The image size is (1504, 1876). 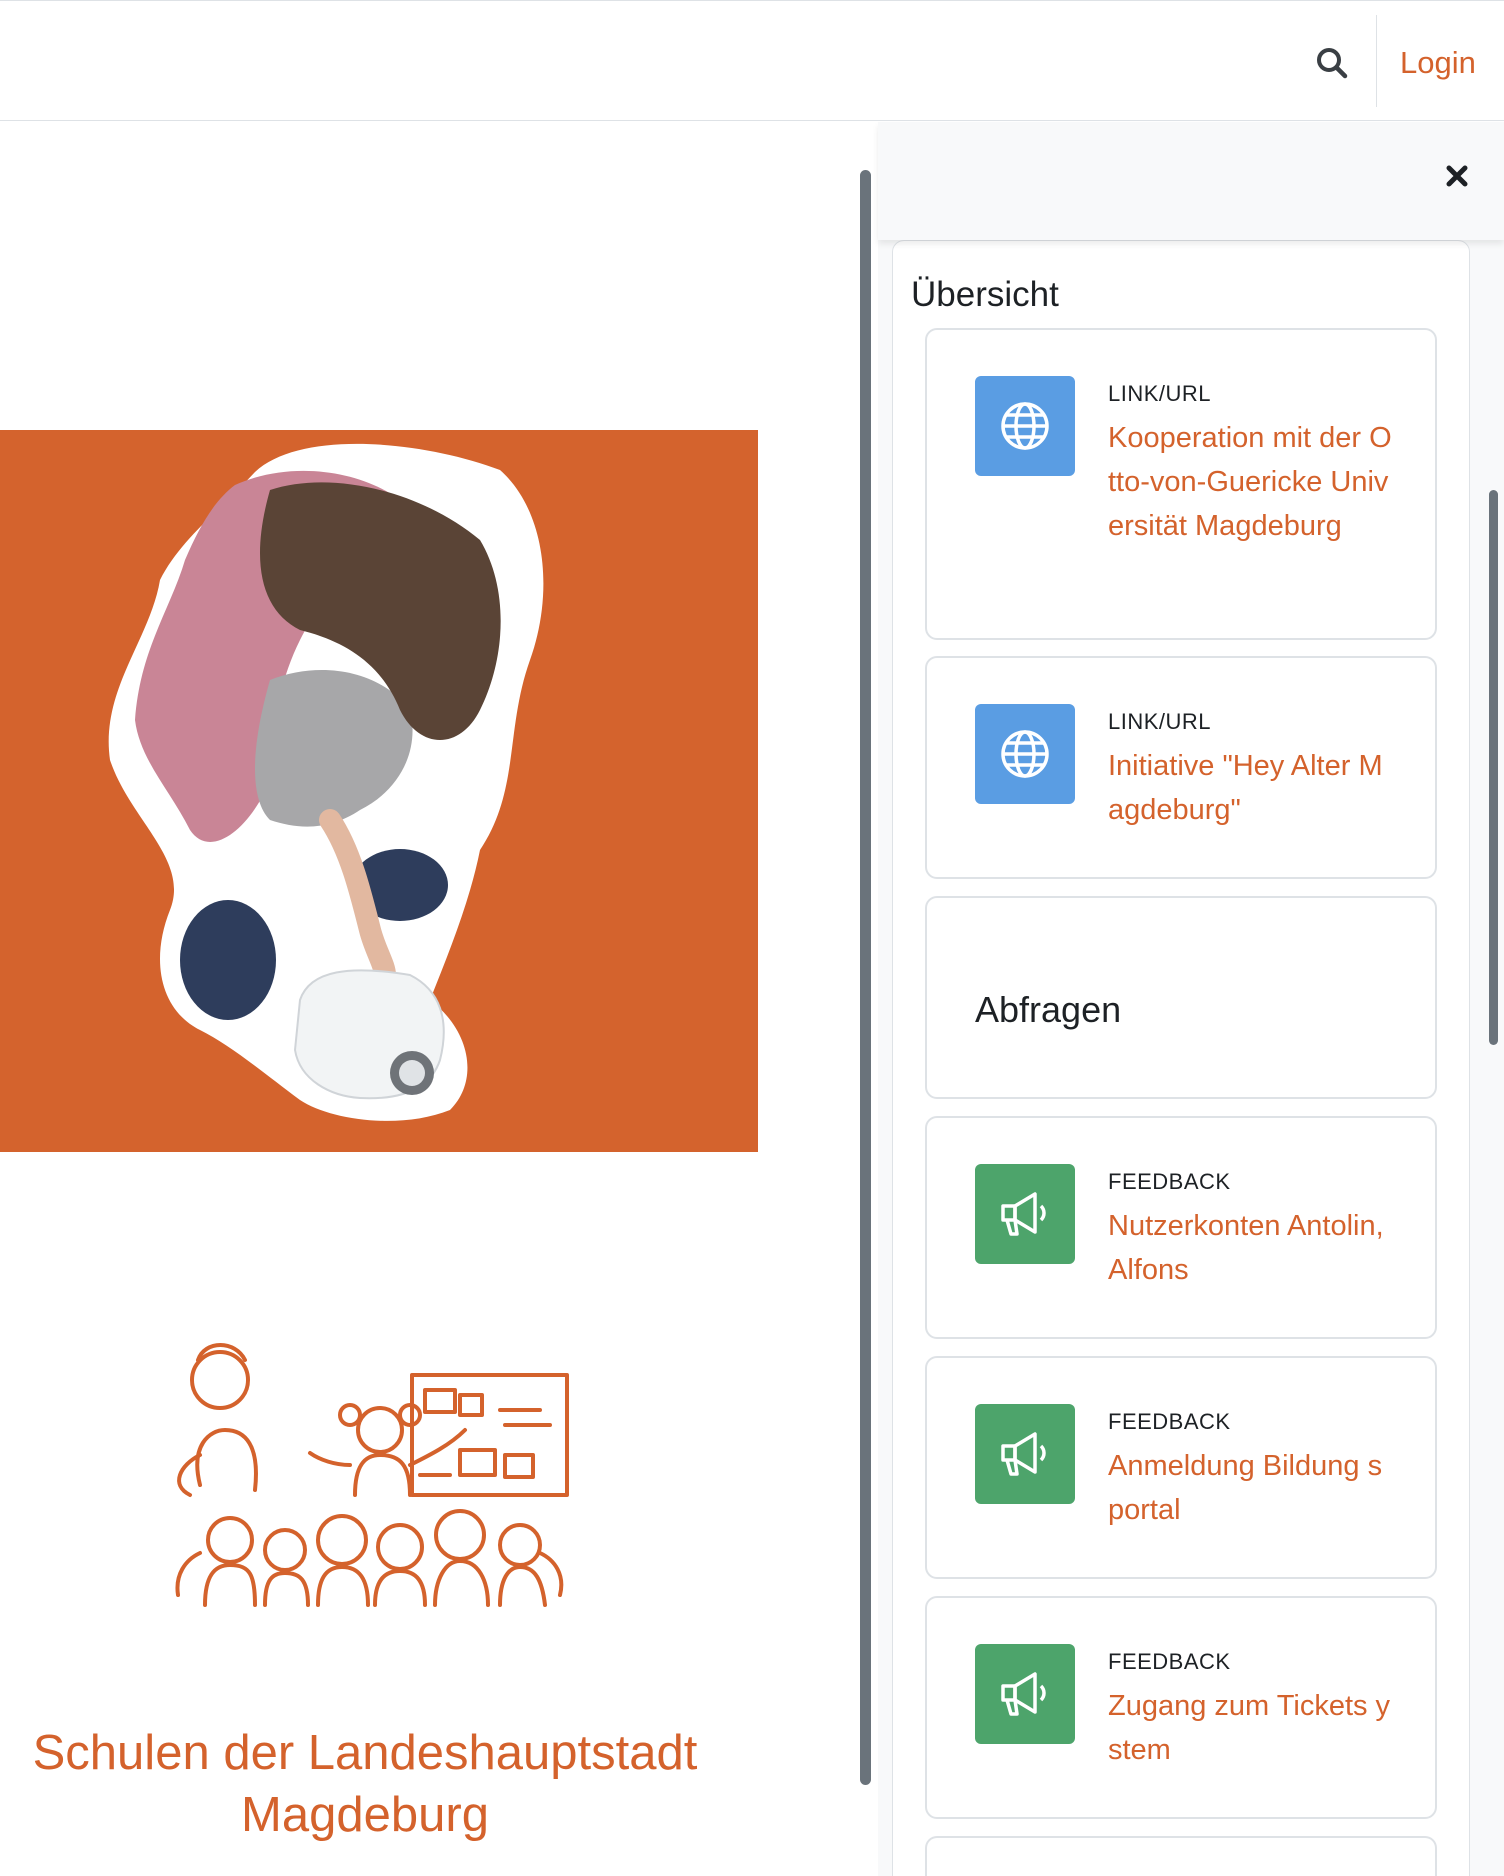 I want to click on close-drawer-button, so click(x=1457, y=176).